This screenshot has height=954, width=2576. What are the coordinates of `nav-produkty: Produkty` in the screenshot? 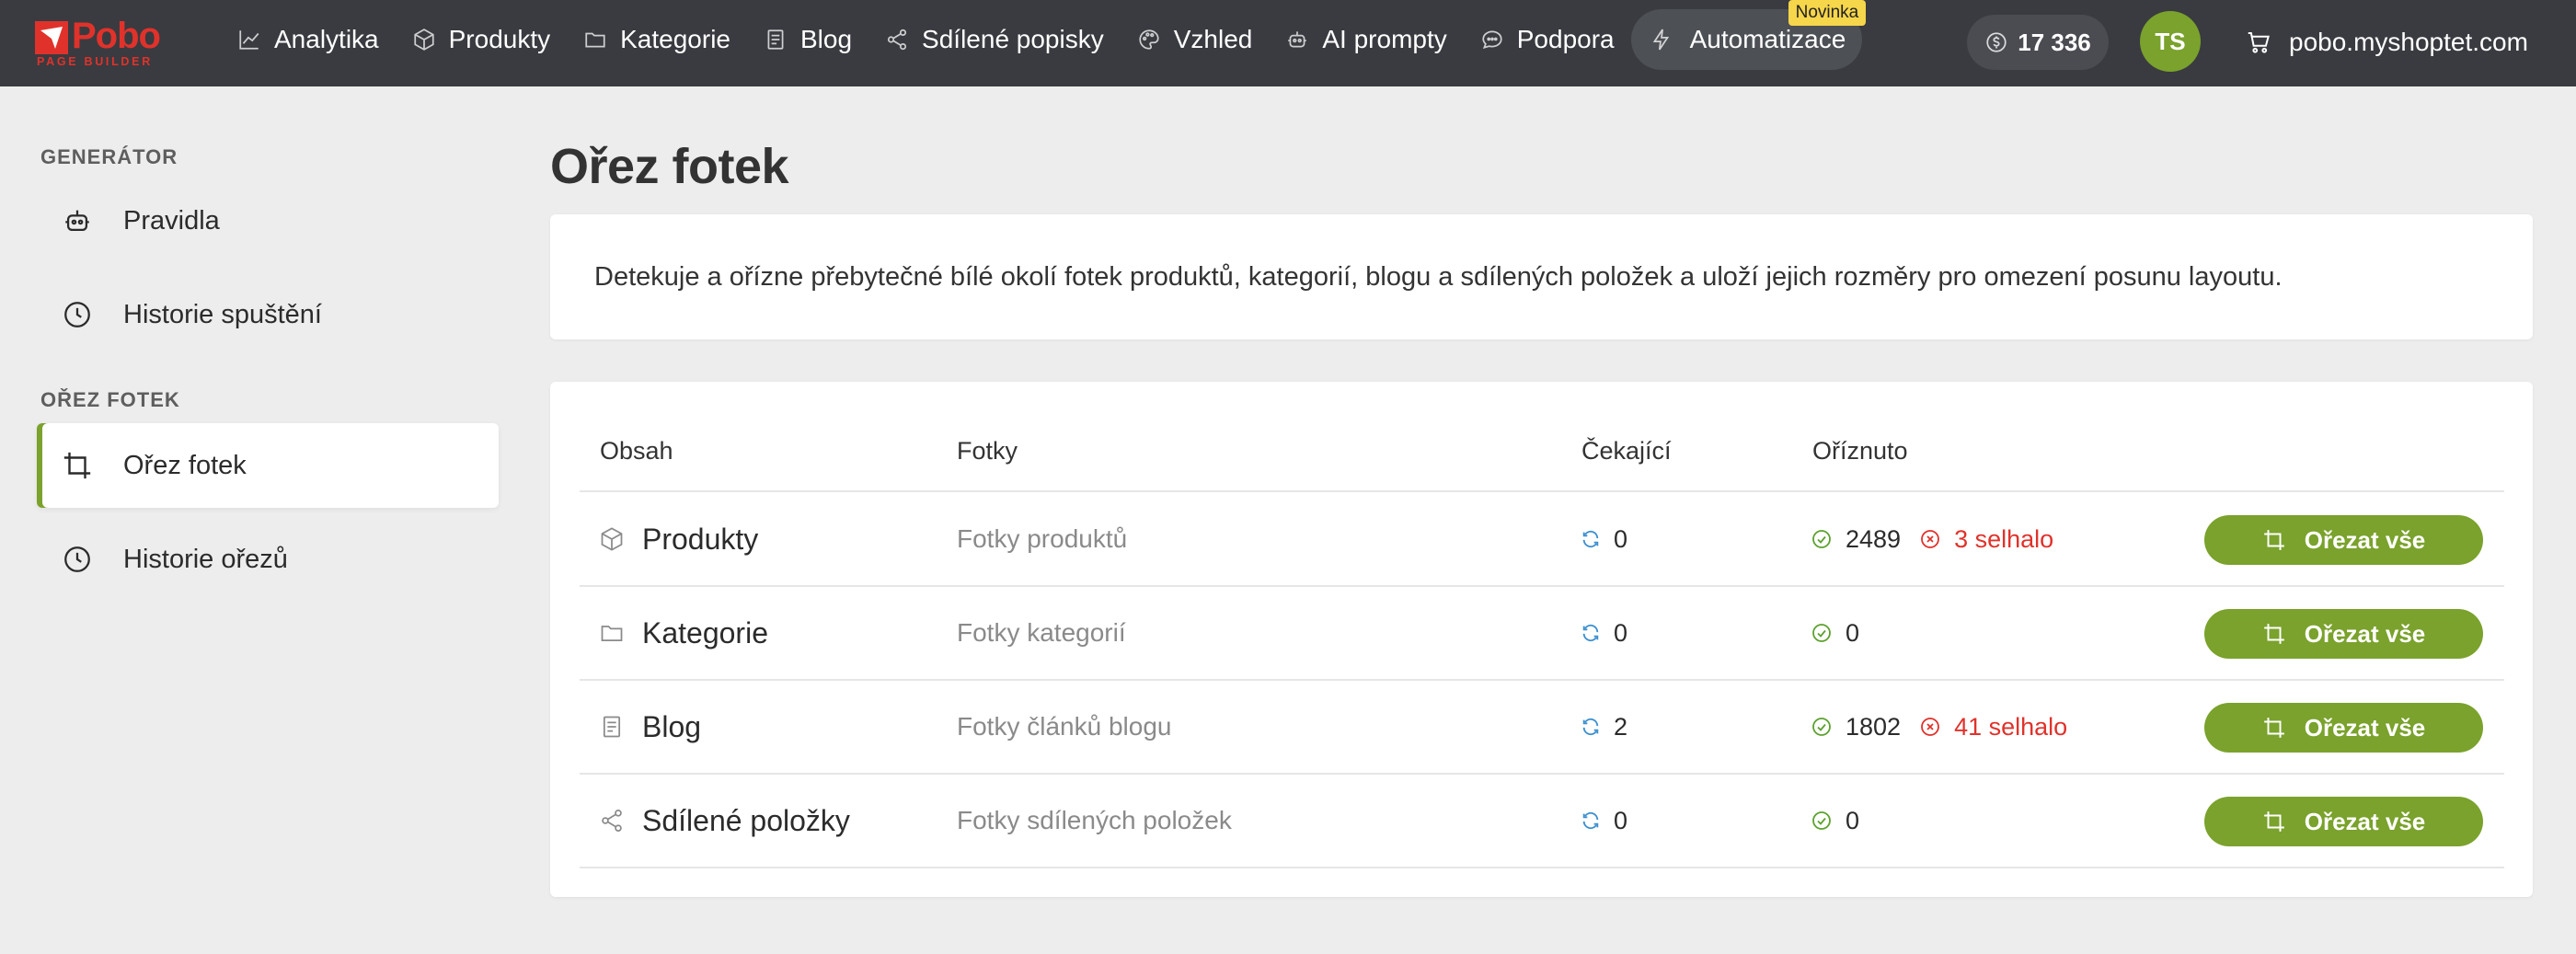 It's located at (482, 39).